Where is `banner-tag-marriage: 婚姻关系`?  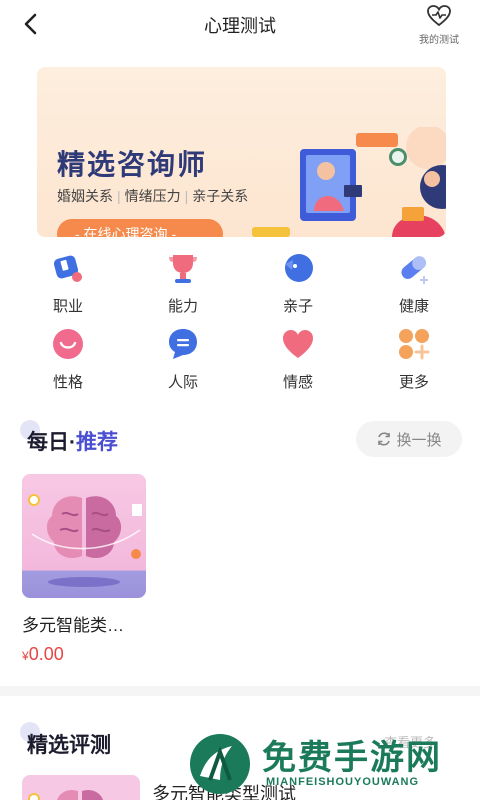 banner-tag-marriage: 婚姻关系 is located at coordinates (85, 196).